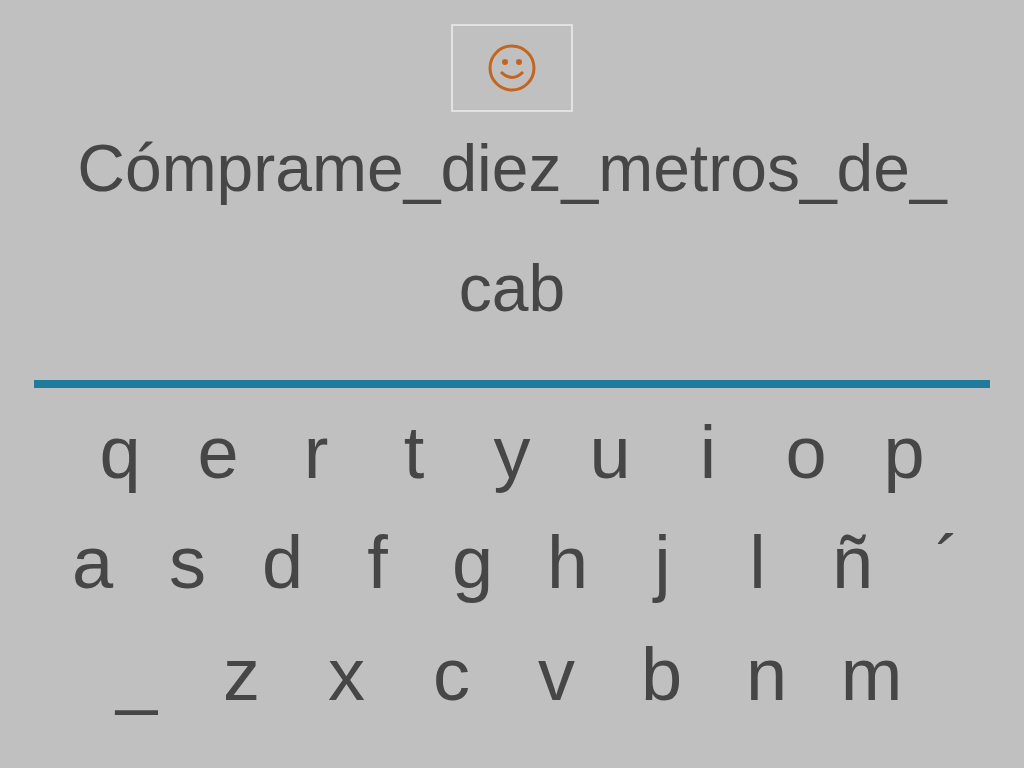 This screenshot has width=1024, height=768. Describe the element at coordinates (852, 563) in the screenshot. I see `letter-key: ñ` at that location.